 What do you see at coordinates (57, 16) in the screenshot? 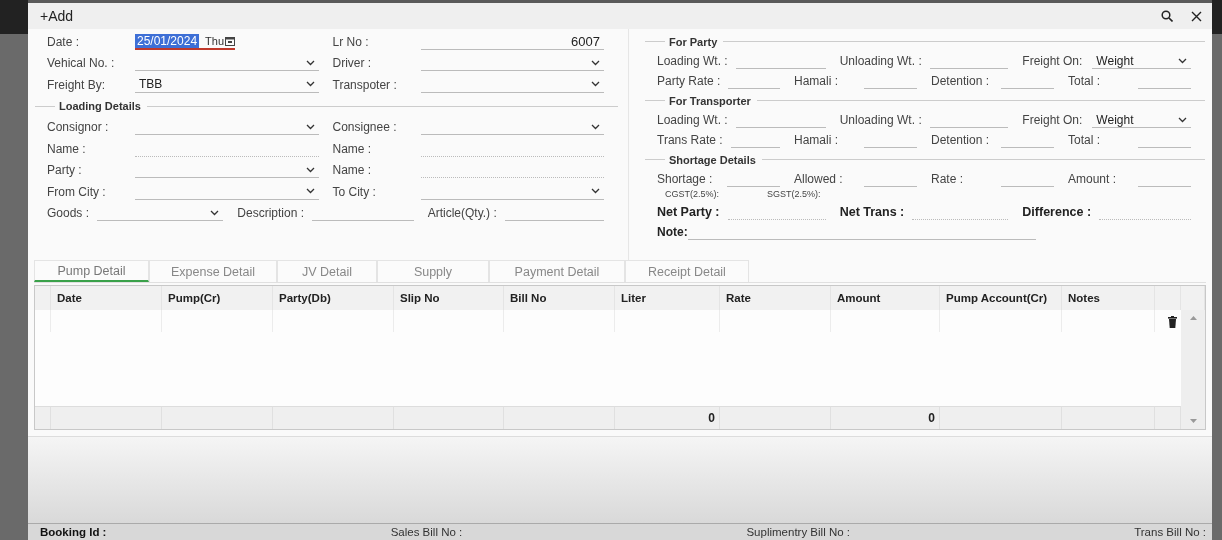
I see `window-title: +Add` at bounding box center [57, 16].